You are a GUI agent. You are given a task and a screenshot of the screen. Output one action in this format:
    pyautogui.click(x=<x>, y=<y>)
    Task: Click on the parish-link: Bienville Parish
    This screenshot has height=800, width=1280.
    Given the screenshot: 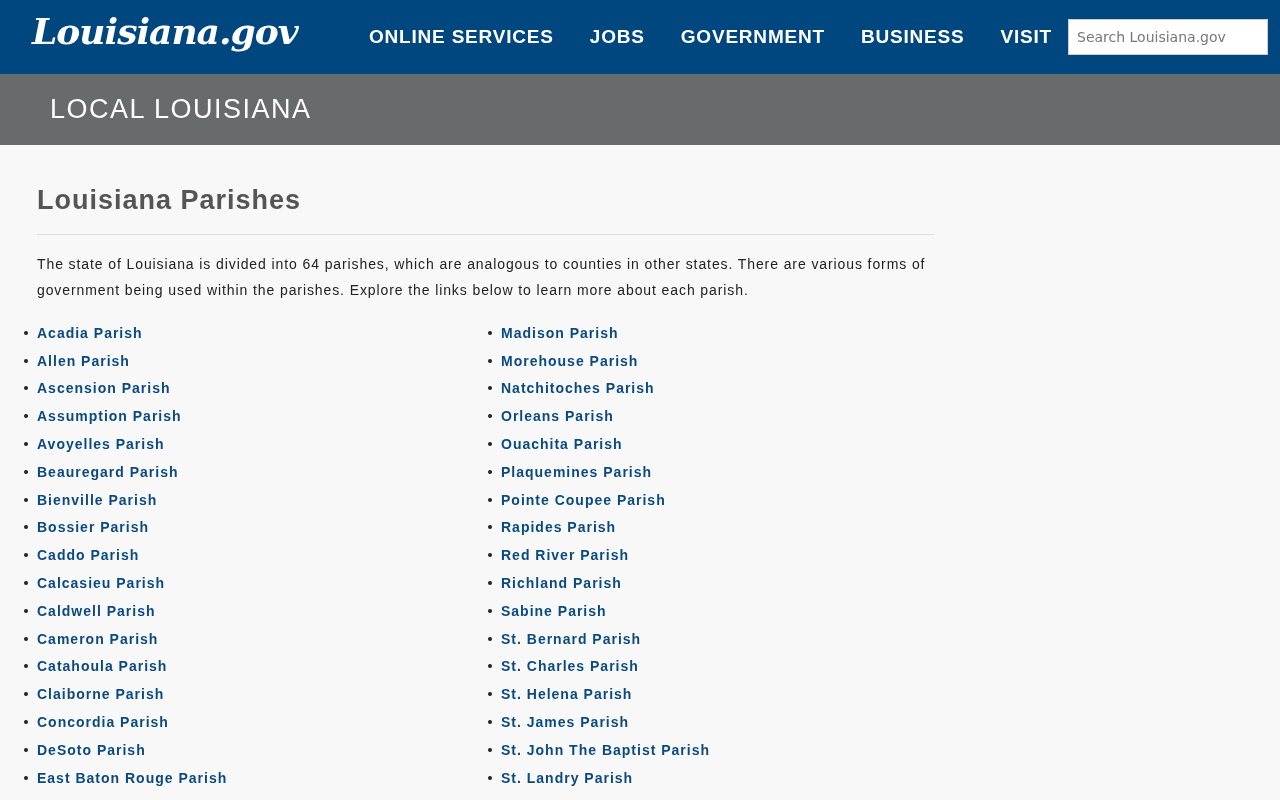 What is the action you would take?
    pyautogui.click(x=97, y=499)
    